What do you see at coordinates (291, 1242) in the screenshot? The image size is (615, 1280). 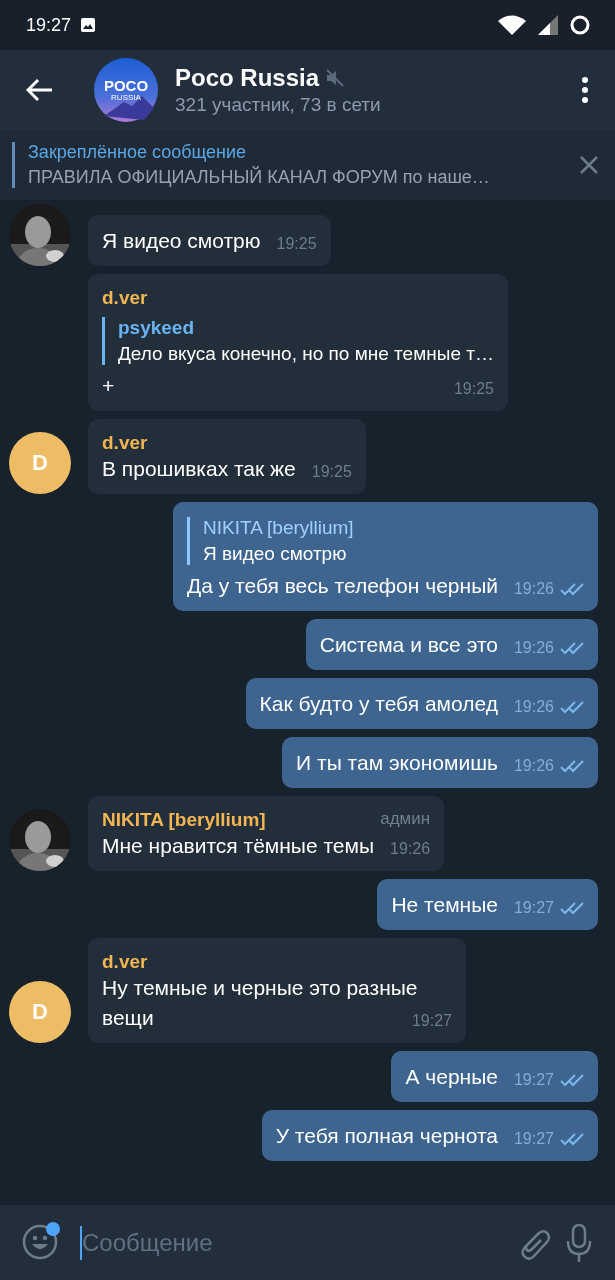 I see `message-input: Сообщение` at bounding box center [291, 1242].